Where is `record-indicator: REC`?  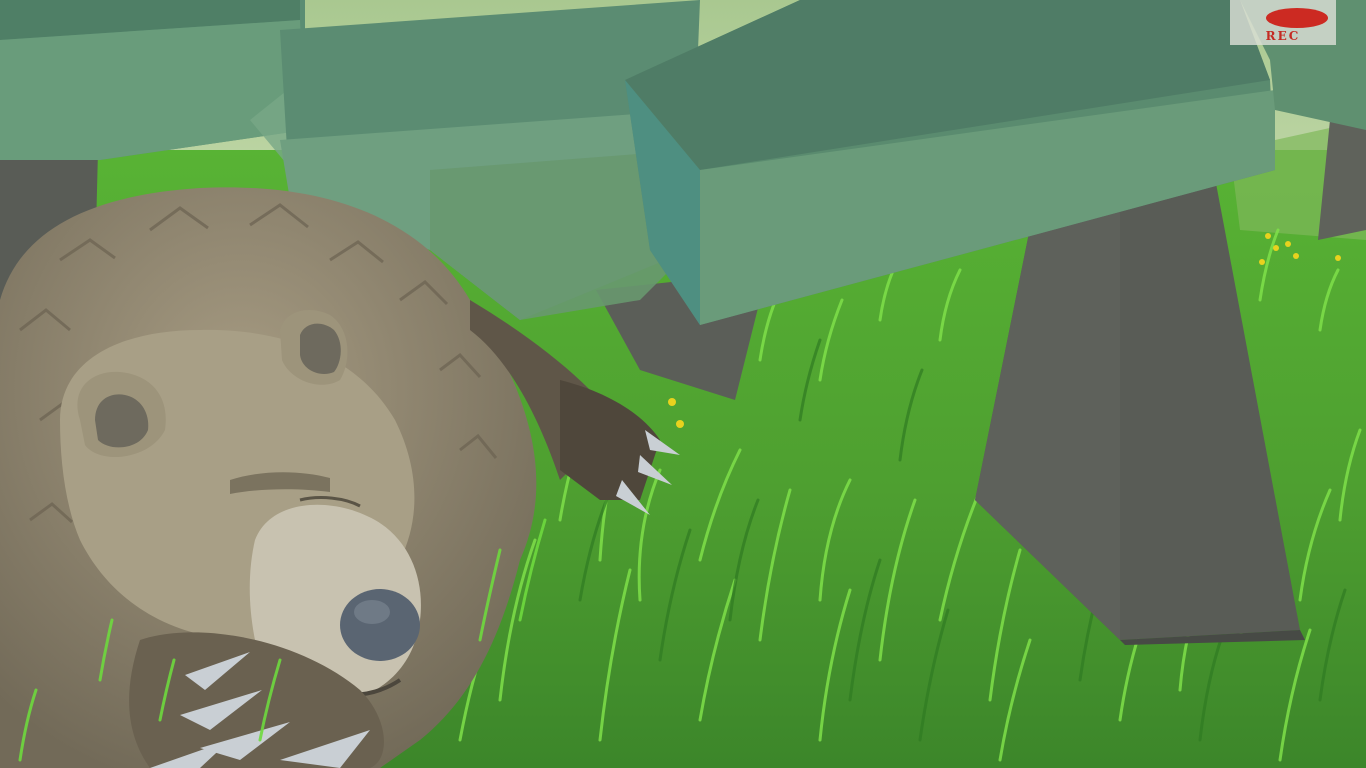
record-indicator: REC is located at coordinates (1283, 22).